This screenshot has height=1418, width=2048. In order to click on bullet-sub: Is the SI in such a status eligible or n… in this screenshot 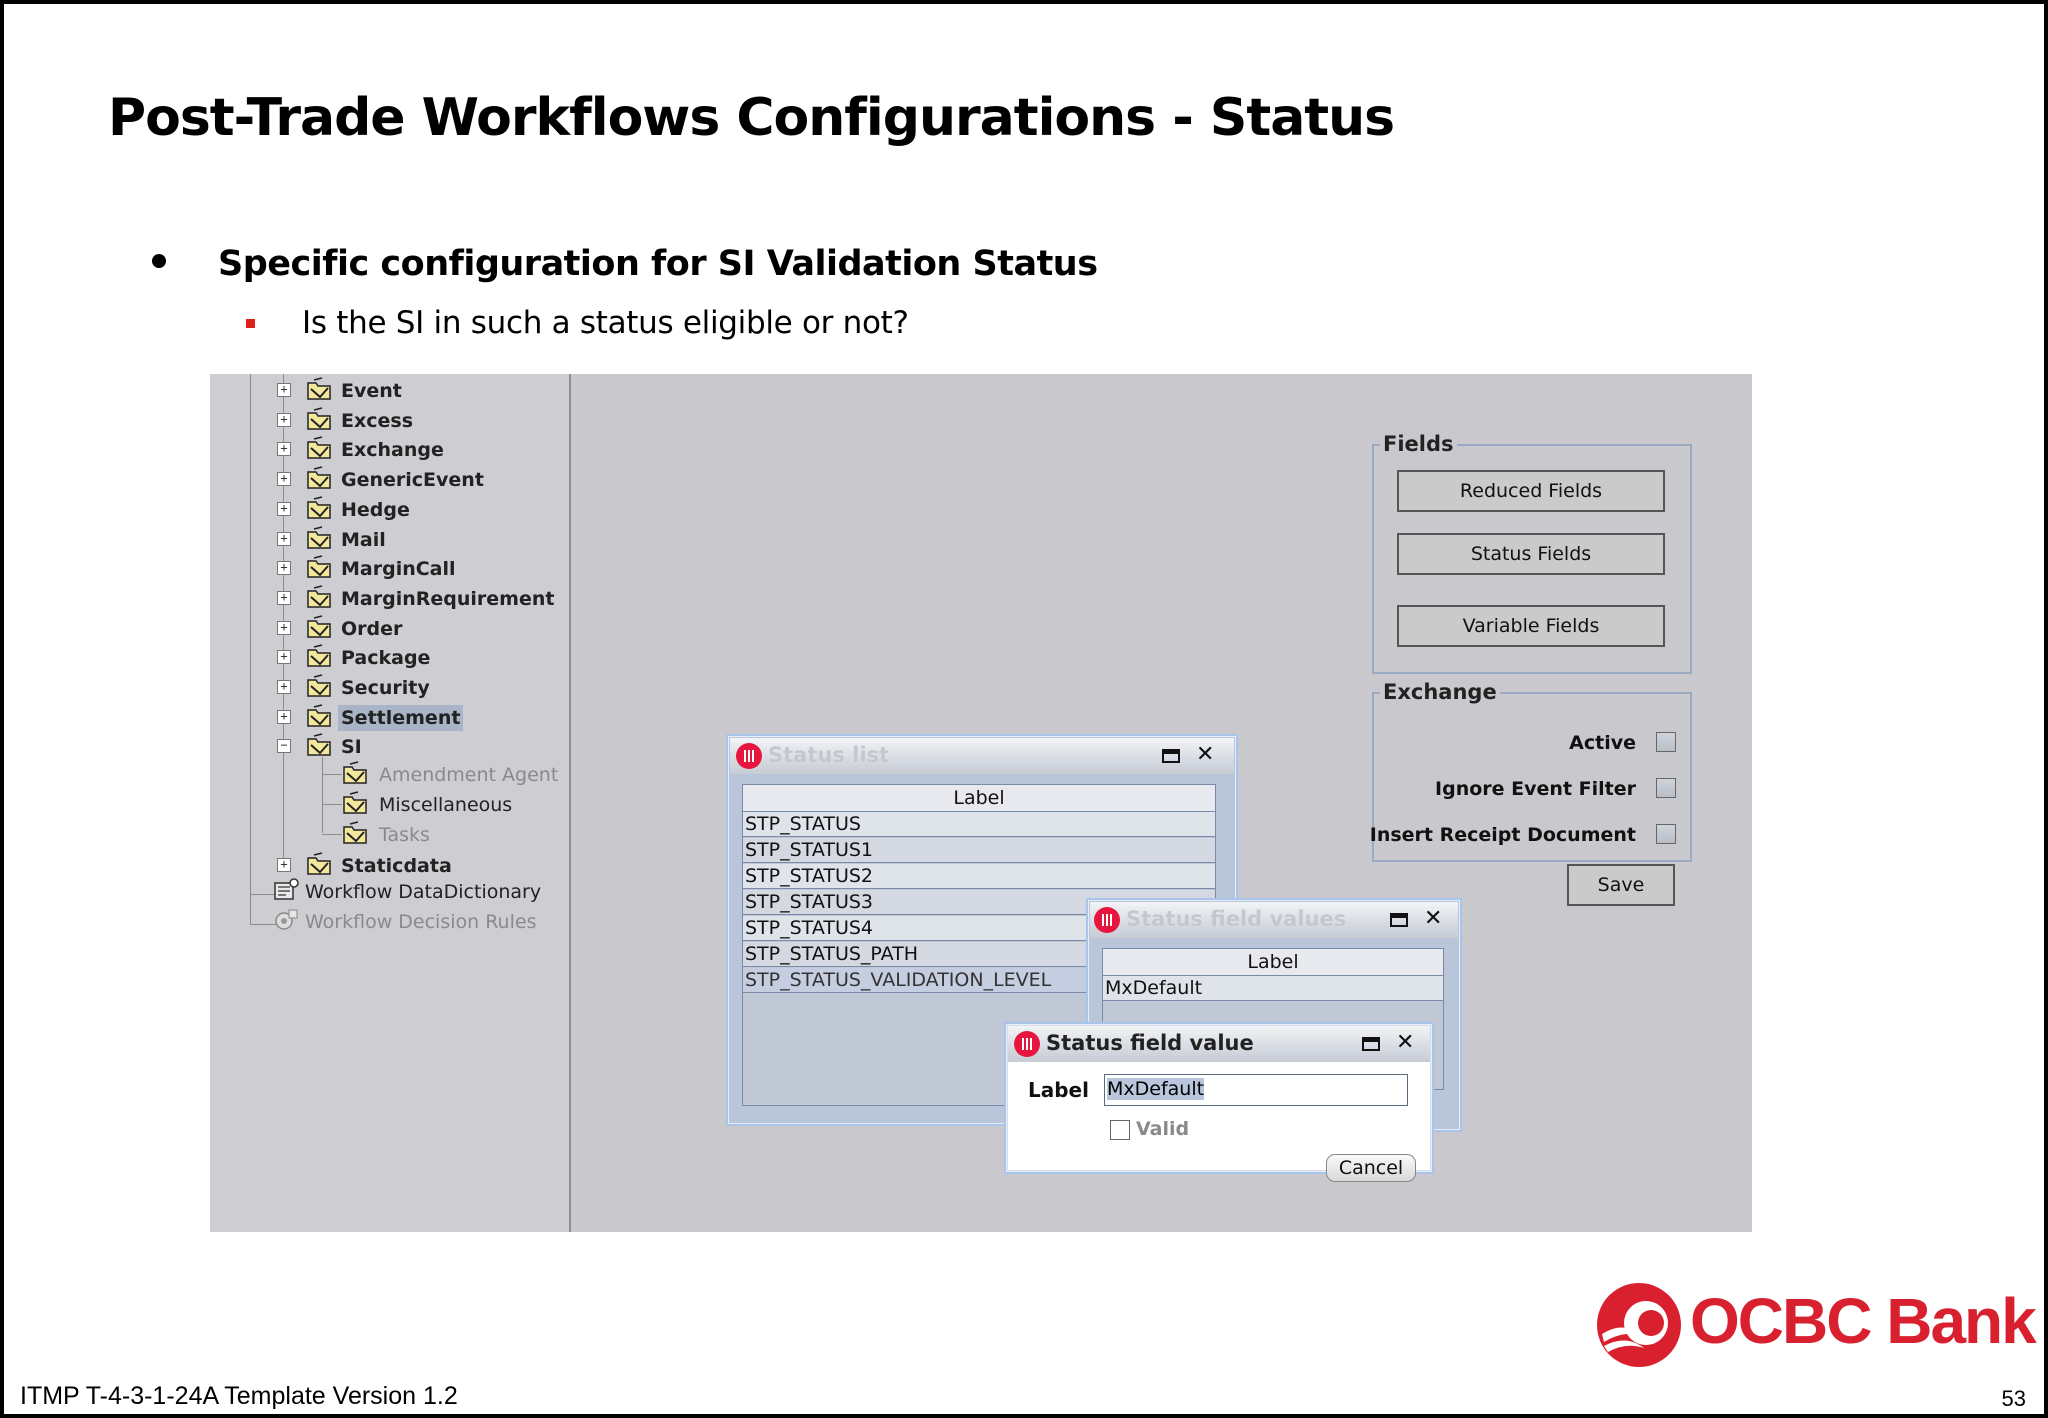, I will do `click(605, 323)`.